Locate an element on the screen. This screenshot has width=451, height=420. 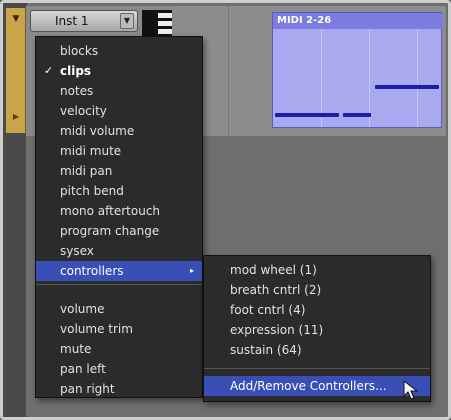
mouse-pointer-icon is located at coordinates (411, 390).